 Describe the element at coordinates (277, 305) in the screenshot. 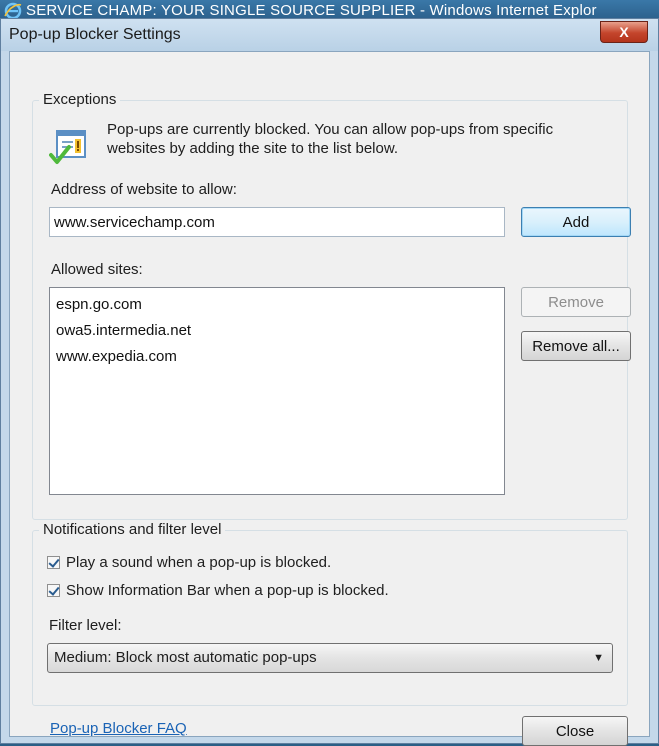

I see `allowed-site-item: espn.go.com` at that location.